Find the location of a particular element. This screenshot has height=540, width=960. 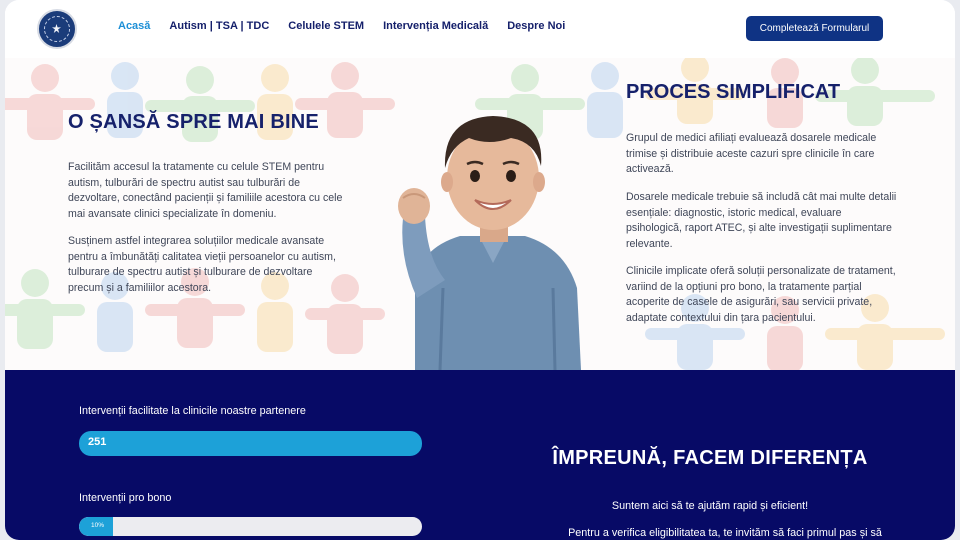

logo-emblem-icon is located at coordinates (57, 29).